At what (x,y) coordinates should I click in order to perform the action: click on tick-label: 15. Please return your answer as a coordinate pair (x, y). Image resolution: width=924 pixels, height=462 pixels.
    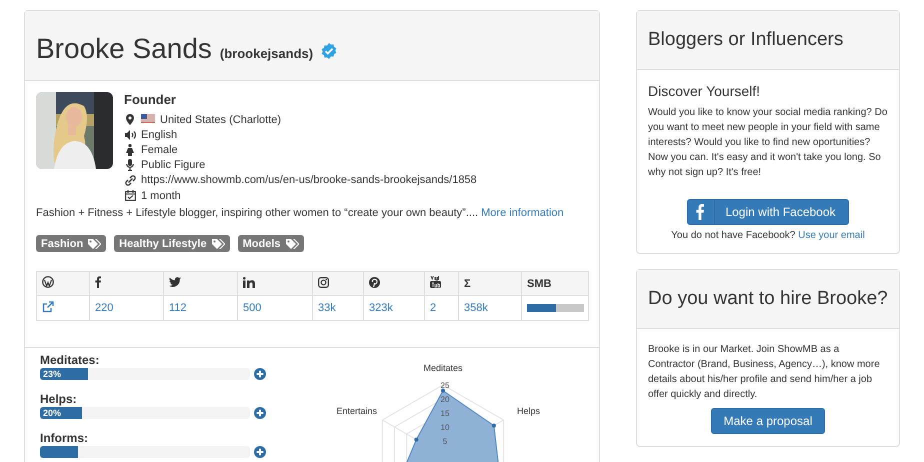
    Looking at the image, I should click on (445, 413).